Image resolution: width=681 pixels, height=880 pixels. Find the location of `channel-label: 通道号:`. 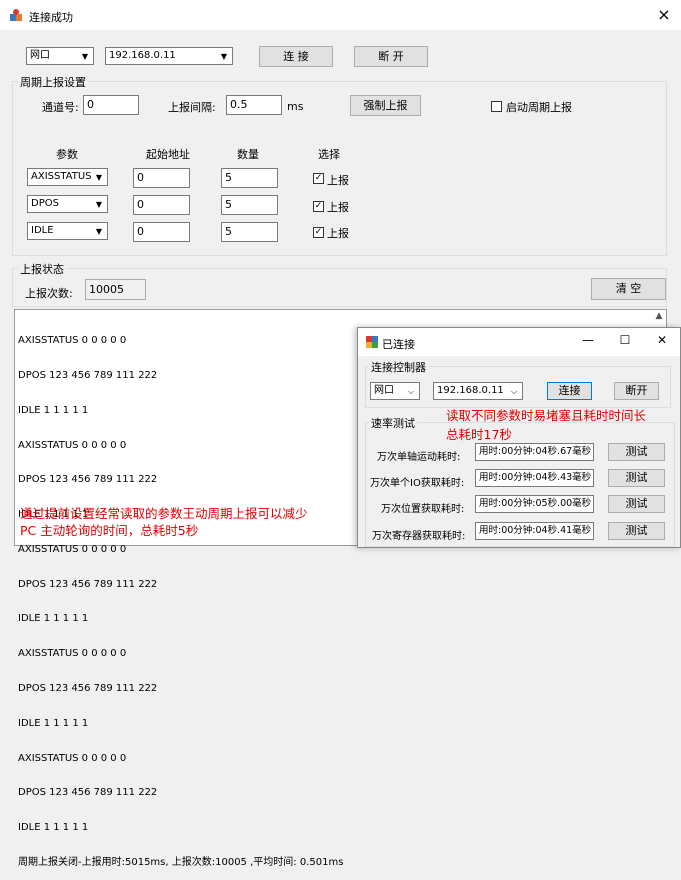

channel-label: 通道号: is located at coordinates (60, 107).